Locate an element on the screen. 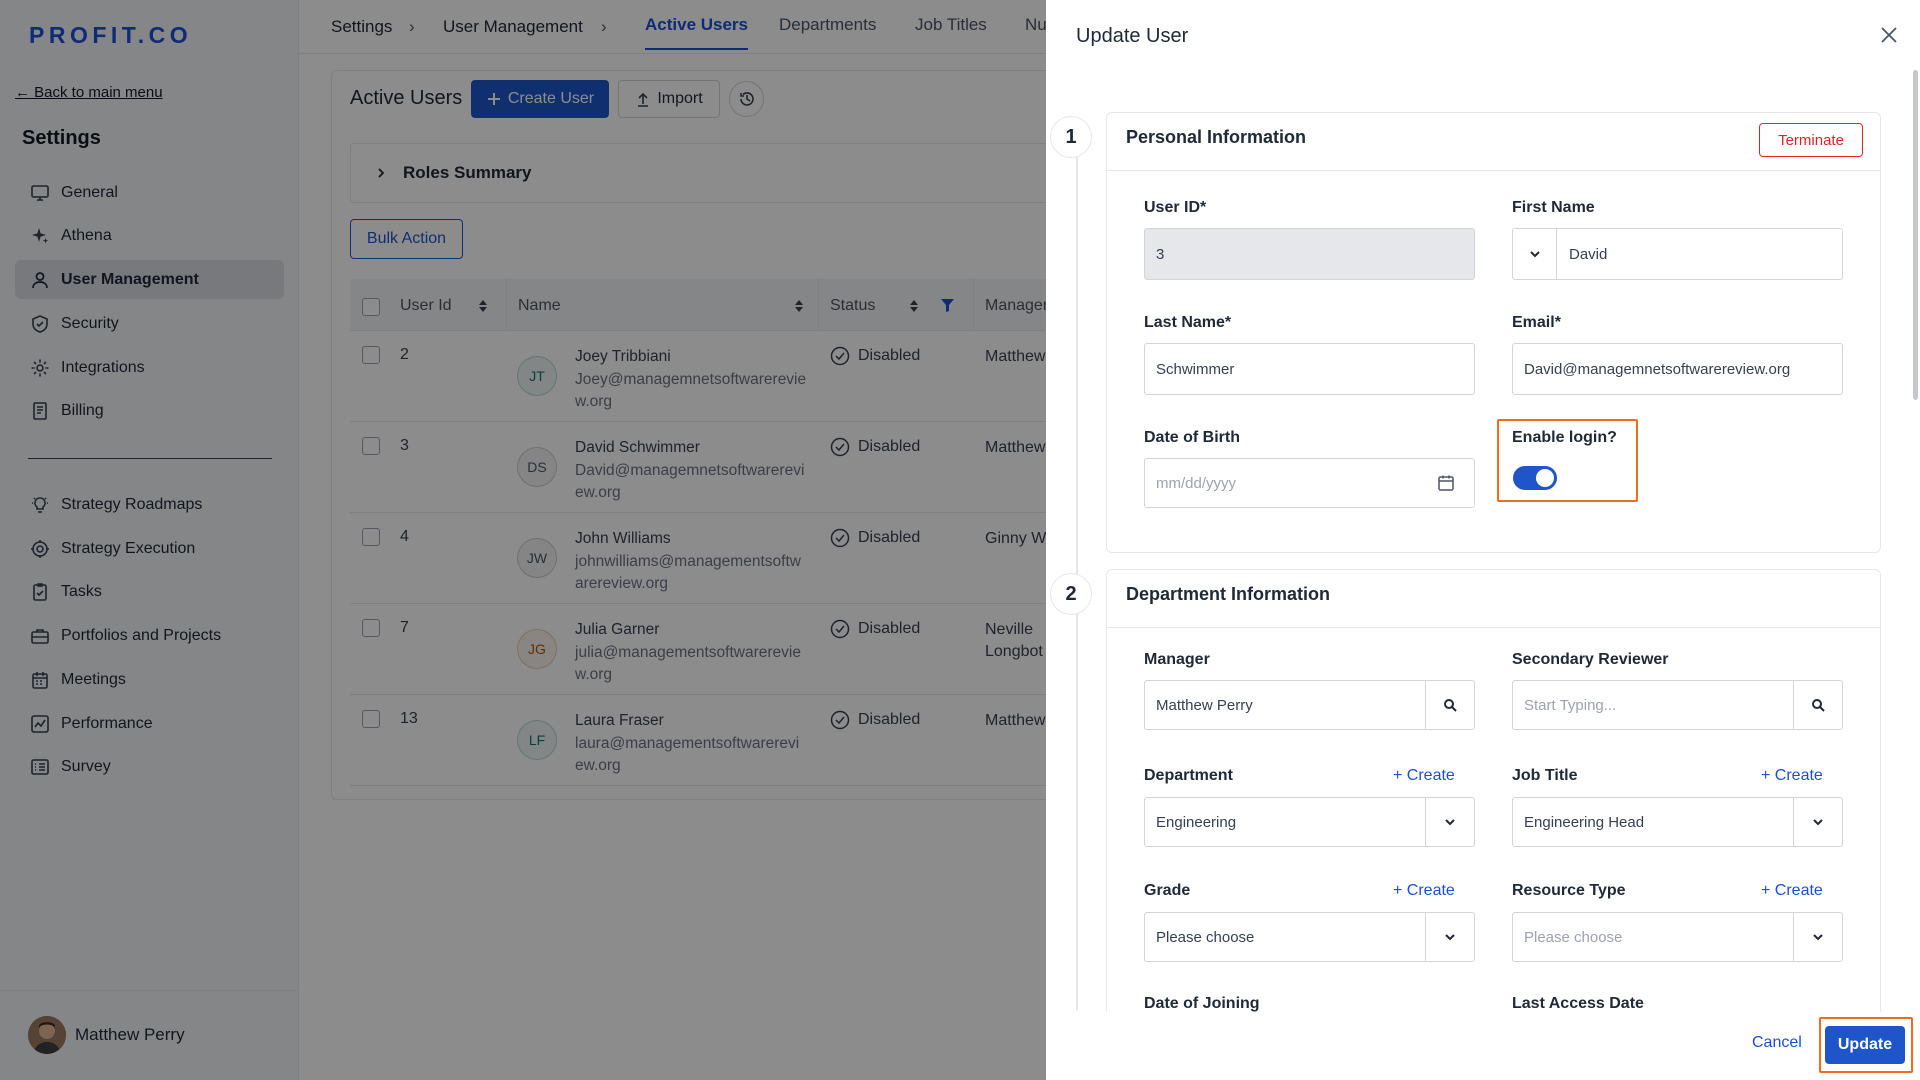  terminate-button: Terminate is located at coordinates (1811, 140).